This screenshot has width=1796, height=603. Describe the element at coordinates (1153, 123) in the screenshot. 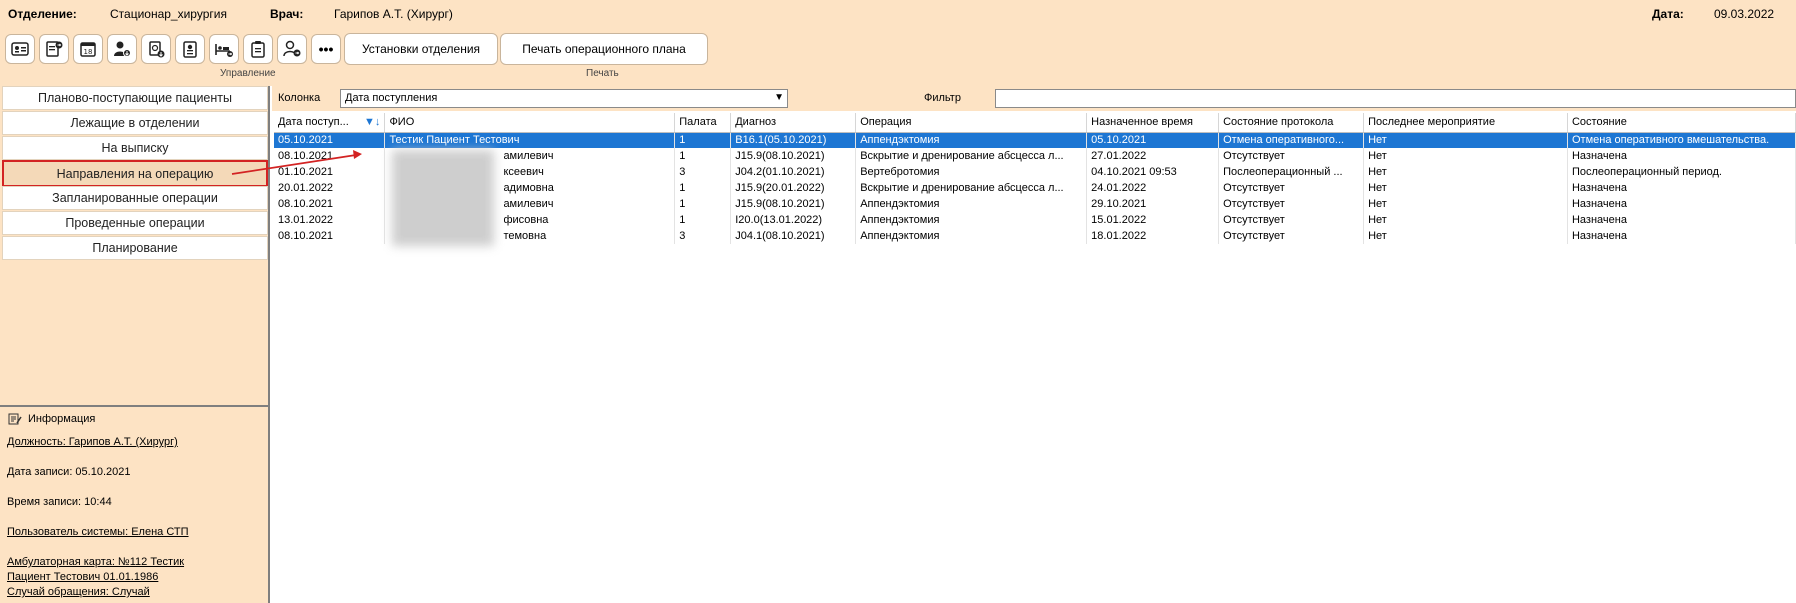

I see `col-header-scheduled-time: Назначенное время` at that location.